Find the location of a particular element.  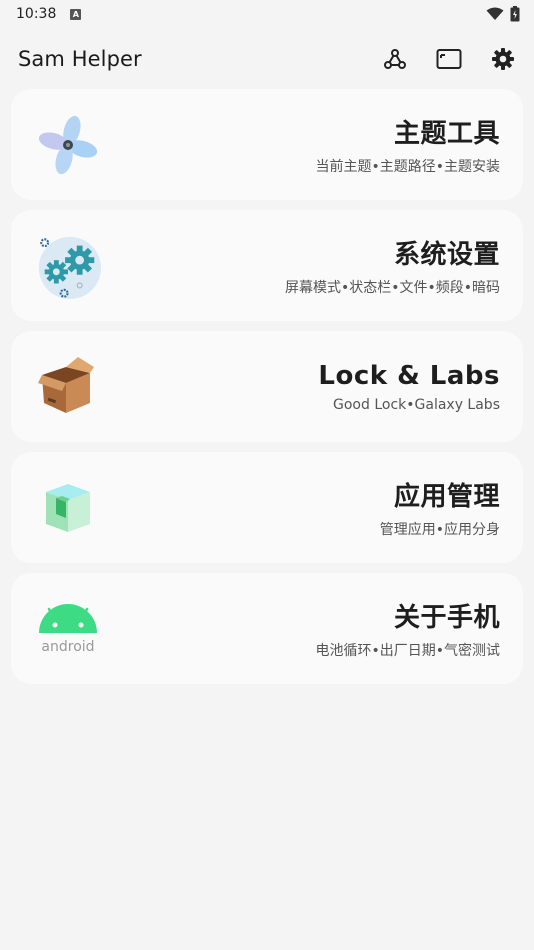

card-subtitle: 管理应用•应用分身 is located at coordinates (439, 530).